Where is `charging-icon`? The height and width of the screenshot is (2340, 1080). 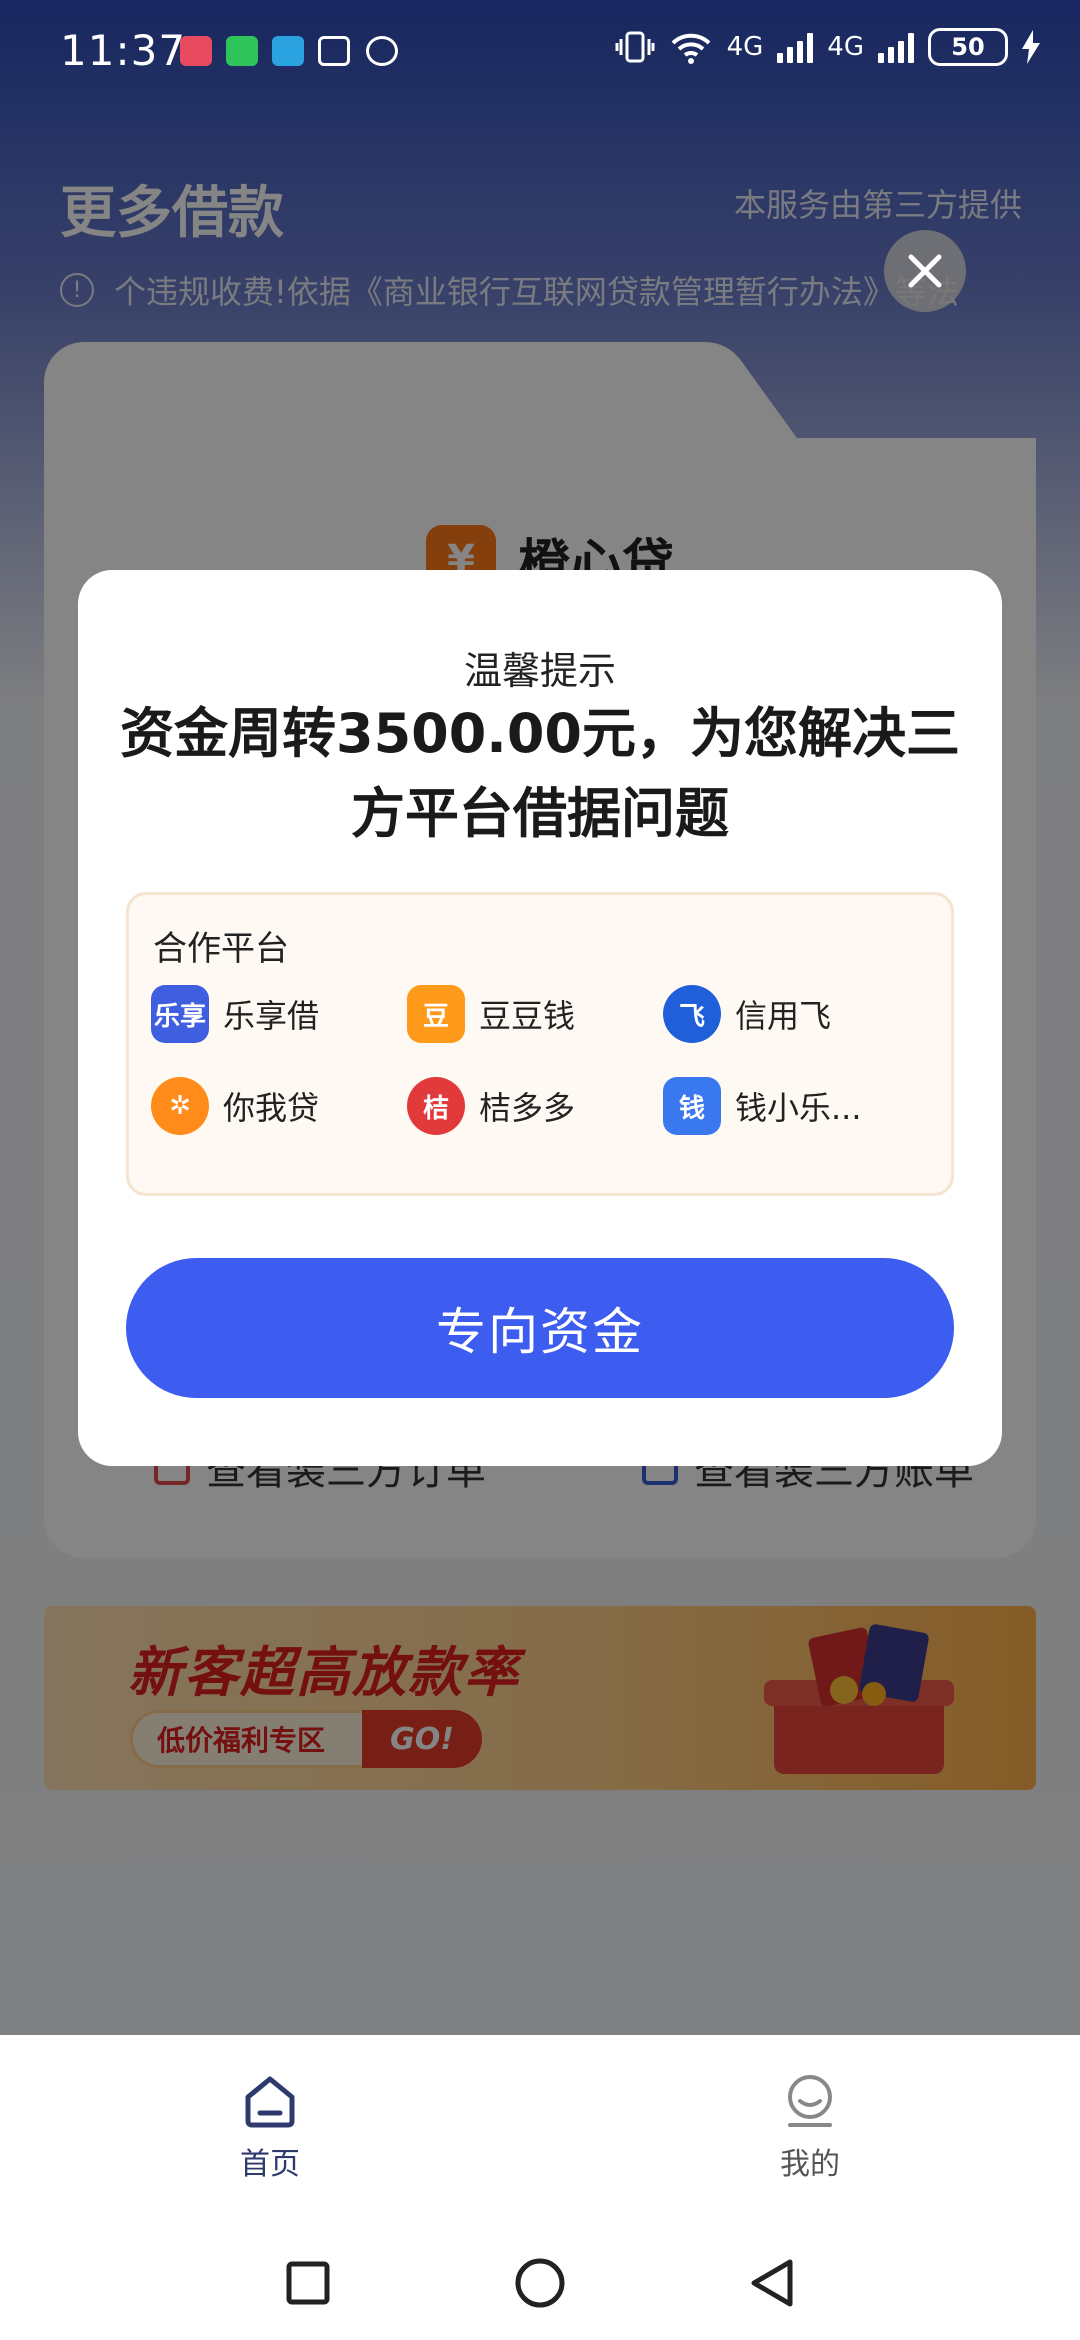
charging-icon is located at coordinates (1031, 47).